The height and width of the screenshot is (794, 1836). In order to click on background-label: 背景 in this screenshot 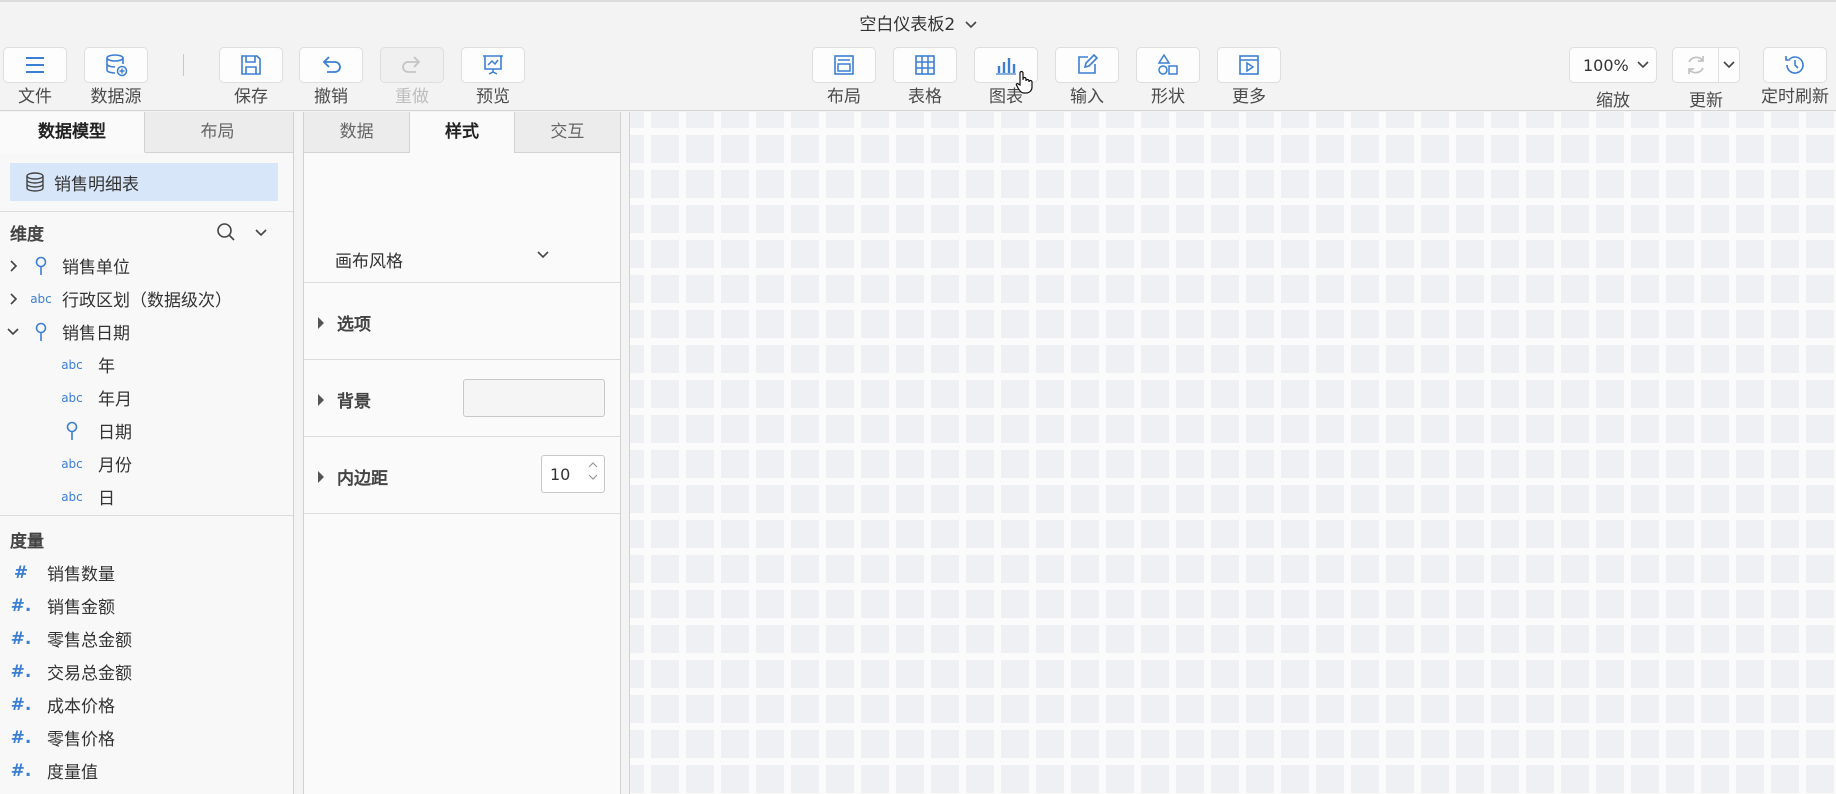, I will do `click(354, 402)`.